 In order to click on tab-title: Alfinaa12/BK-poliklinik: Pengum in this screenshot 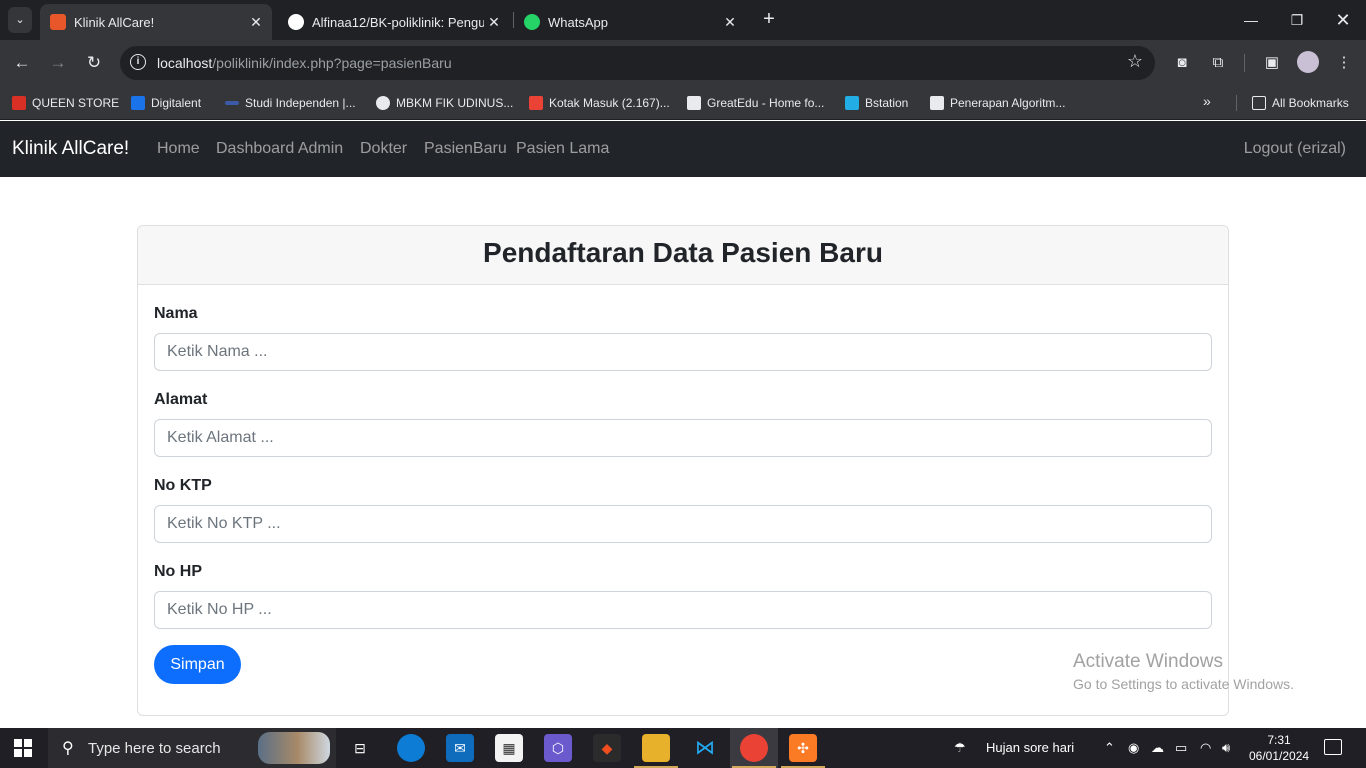, I will do `click(398, 22)`.